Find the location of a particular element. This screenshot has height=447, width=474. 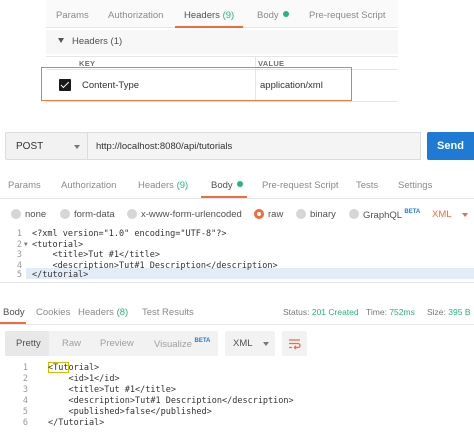

url-text: http://localhost:8080/api/tutorials is located at coordinates (164, 146).